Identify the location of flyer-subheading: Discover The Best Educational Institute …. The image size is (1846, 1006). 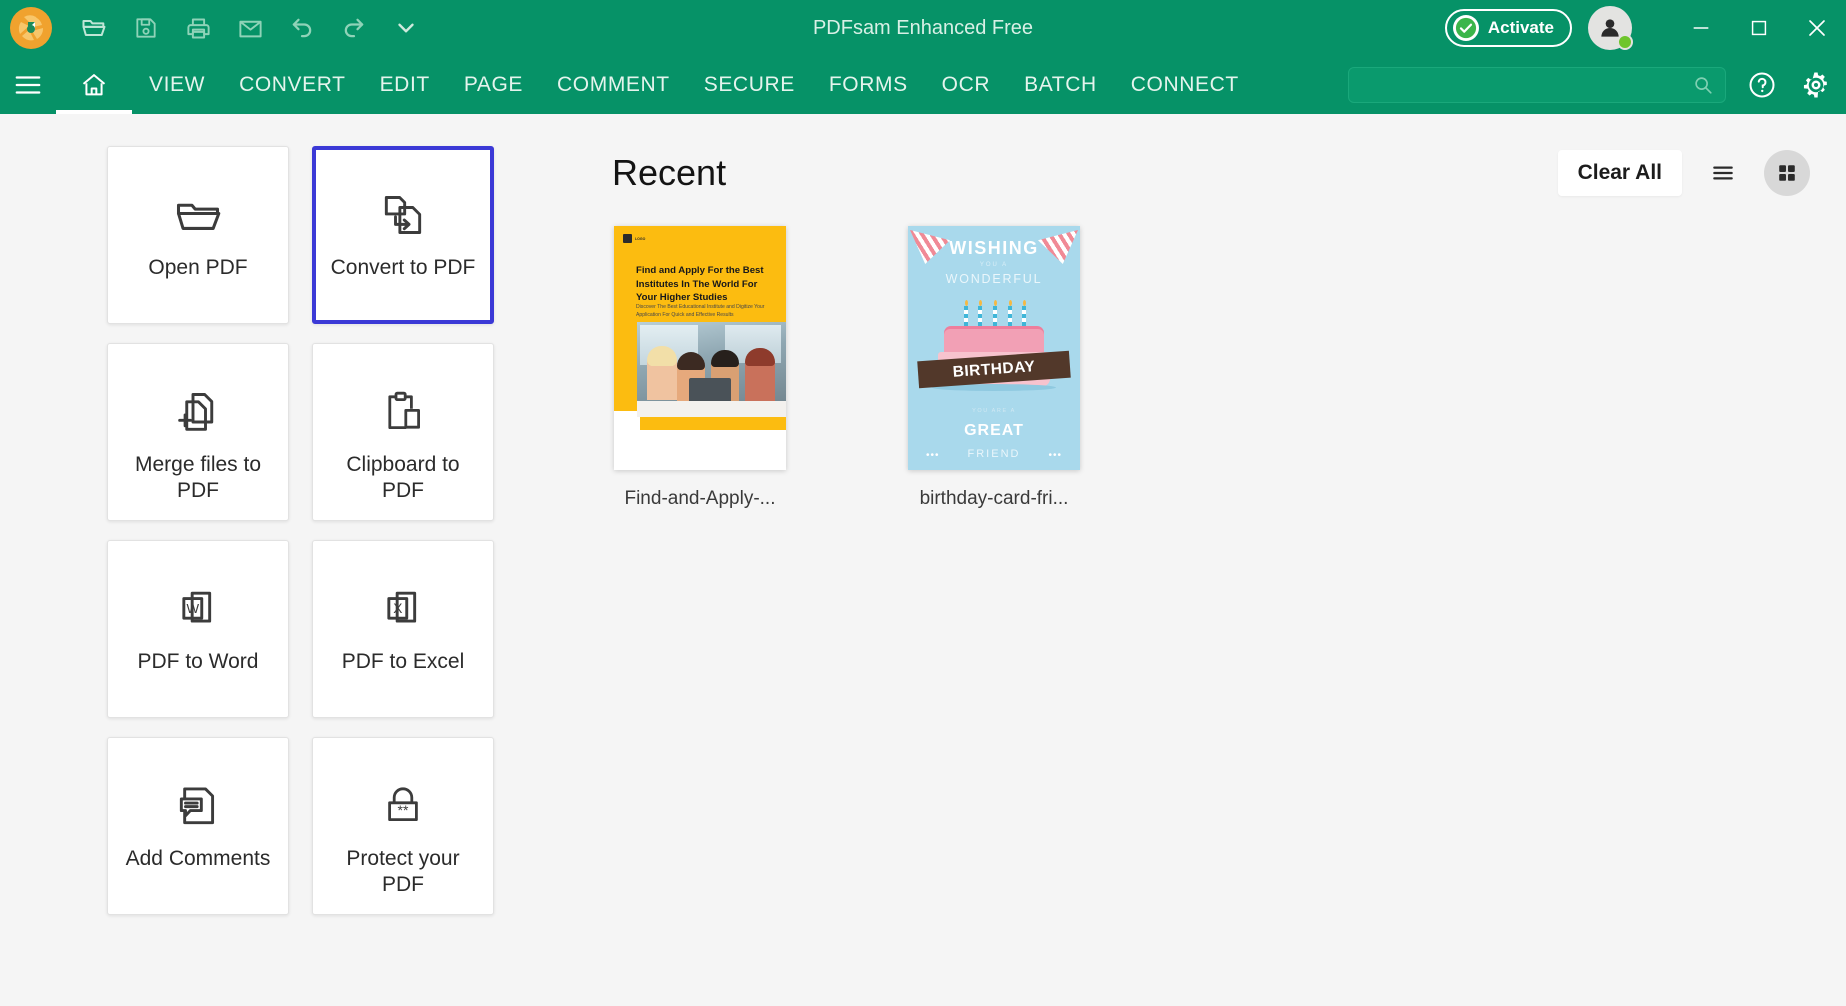
(700, 311).